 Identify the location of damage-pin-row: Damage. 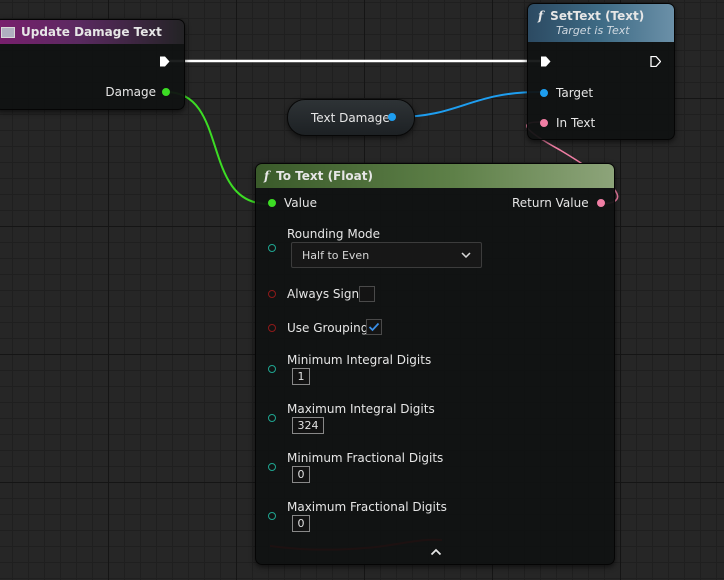
(137, 92).